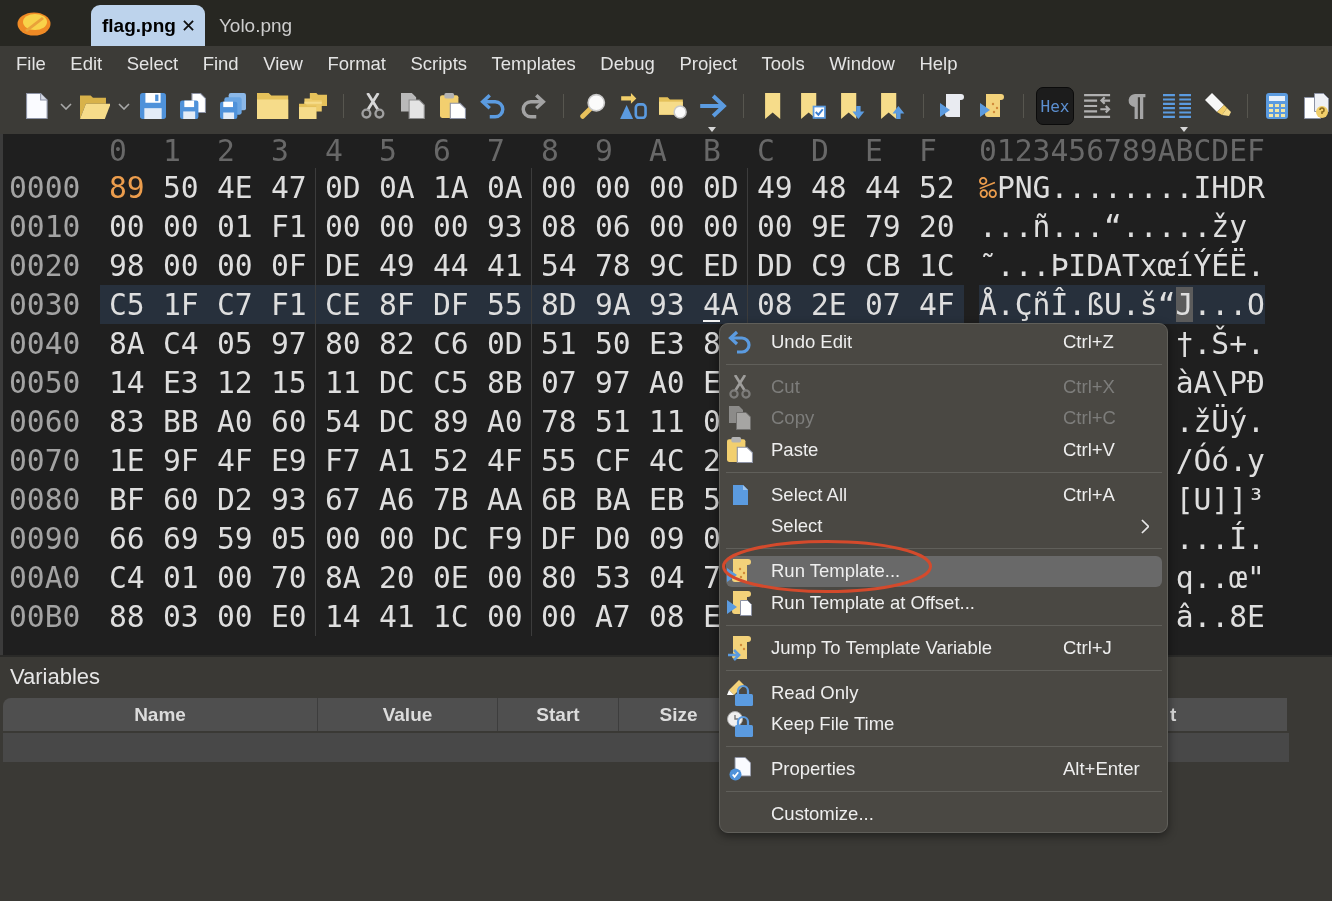  I want to click on hex-byte: 0A, so click(397, 187).